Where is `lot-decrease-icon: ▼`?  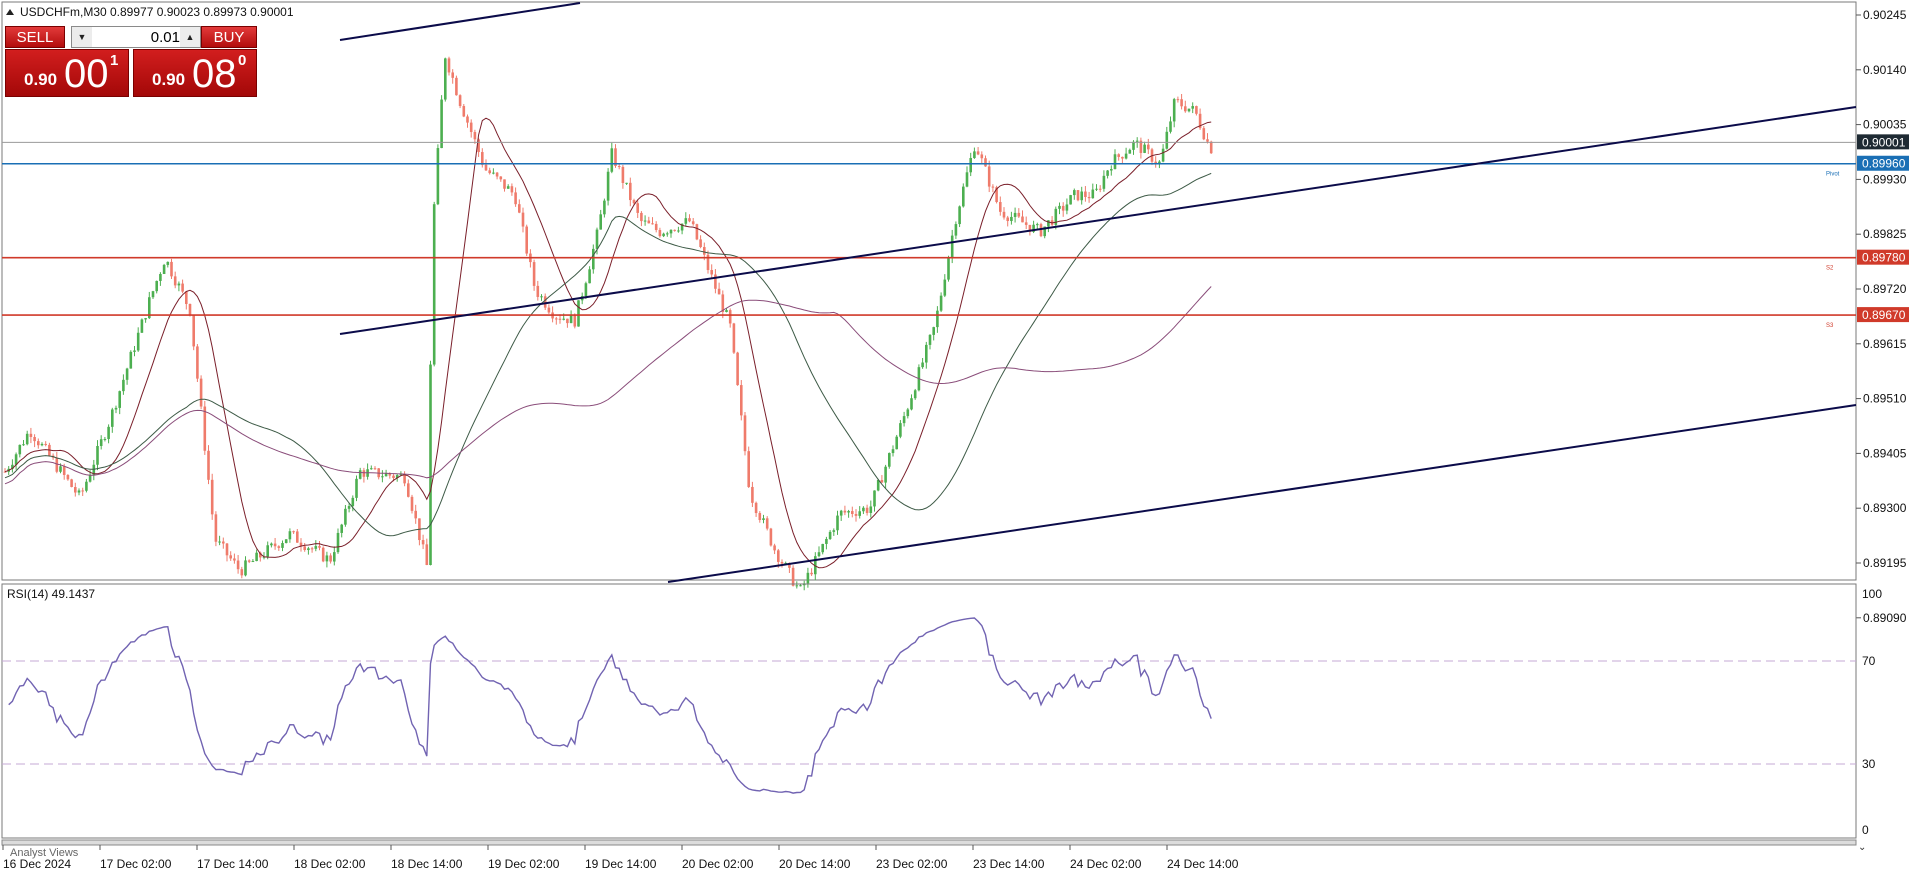 lot-decrease-icon: ▼ is located at coordinates (82, 37).